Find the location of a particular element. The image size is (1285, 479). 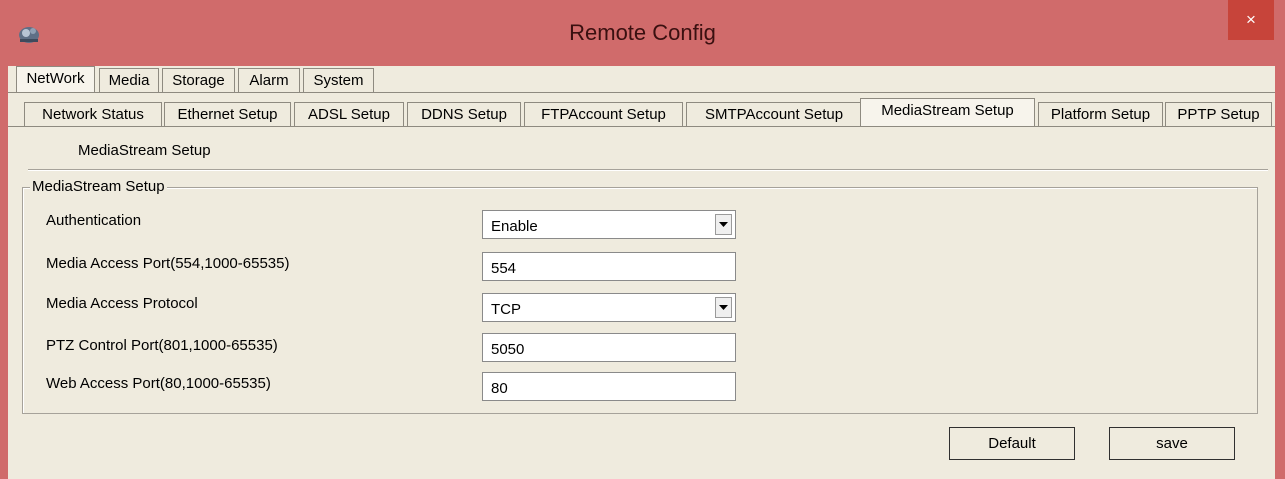

tab-ethernet-setup: Ethernet Setup is located at coordinates (227, 114).